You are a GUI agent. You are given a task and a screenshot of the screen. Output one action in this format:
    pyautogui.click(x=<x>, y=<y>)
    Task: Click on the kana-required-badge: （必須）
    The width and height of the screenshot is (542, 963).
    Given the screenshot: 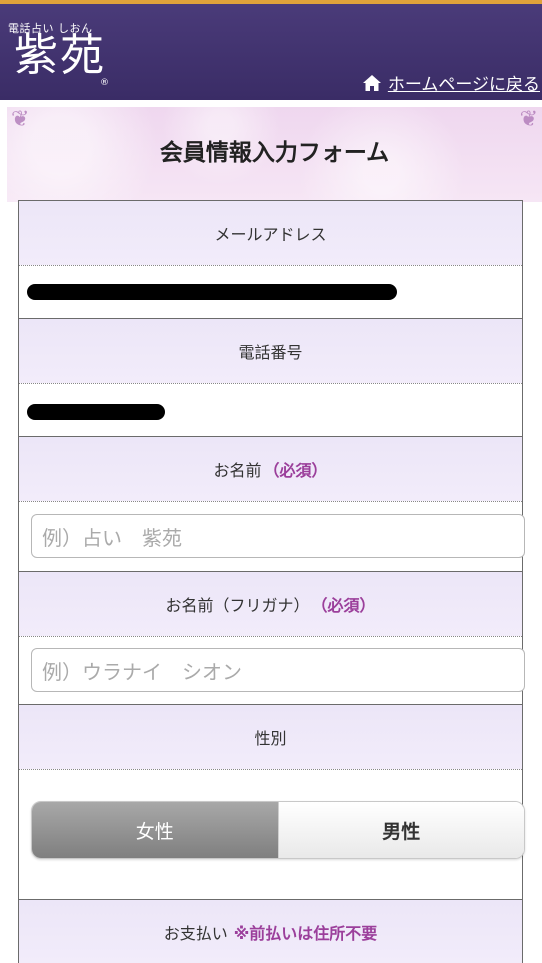 What is the action you would take?
    pyautogui.click(x=343, y=605)
    